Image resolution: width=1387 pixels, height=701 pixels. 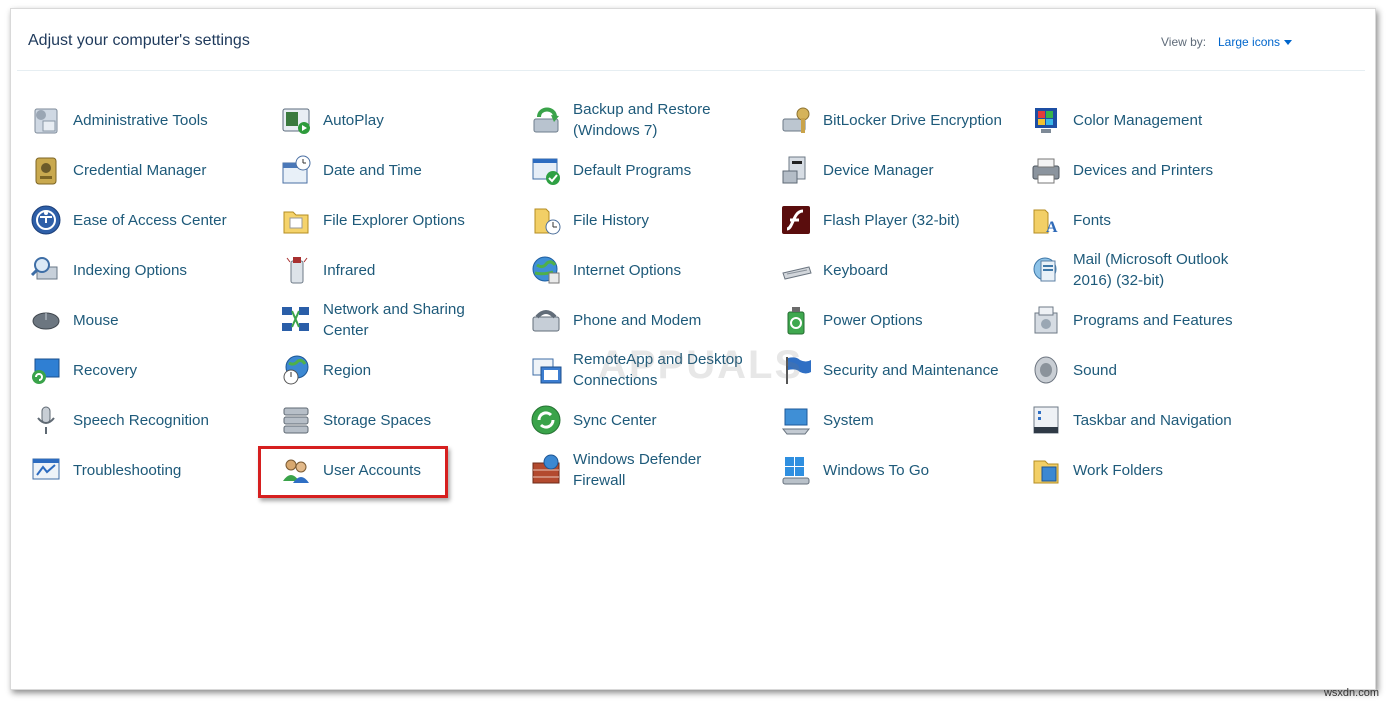 I want to click on control-panel-item: Programs and Features, so click(x=1149, y=320).